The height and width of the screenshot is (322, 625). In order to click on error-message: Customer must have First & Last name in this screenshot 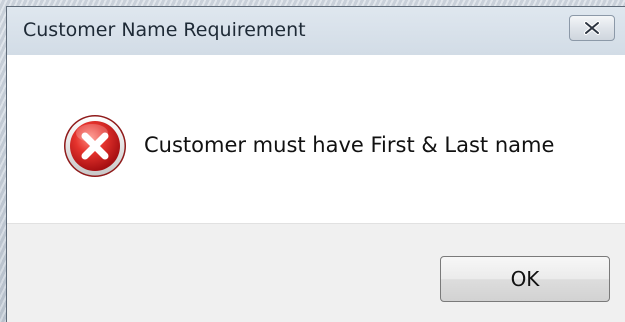, I will do `click(349, 145)`.